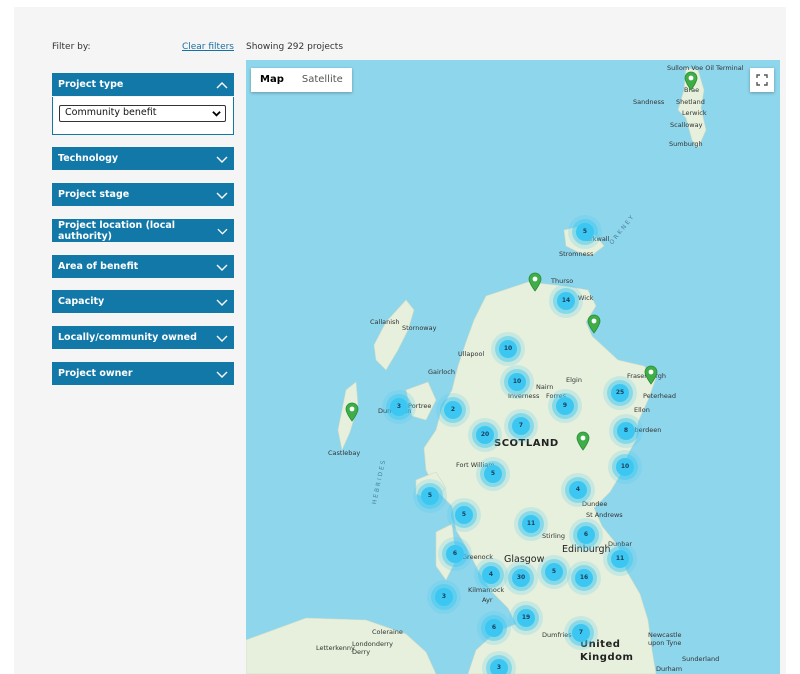 This screenshot has width=800, height=674. I want to click on cluster-marker: 16, so click(584, 578).